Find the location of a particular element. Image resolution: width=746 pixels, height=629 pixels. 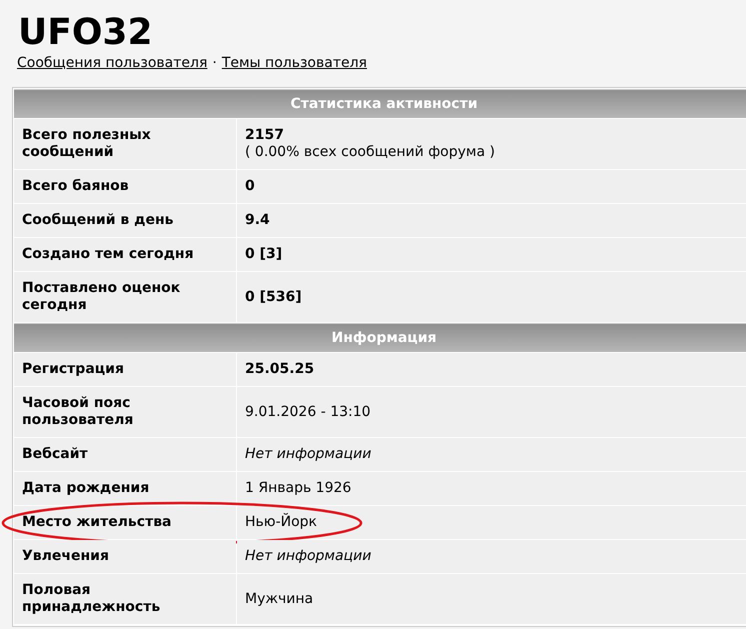

section-header: Информация is located at coordinates (380, 337).